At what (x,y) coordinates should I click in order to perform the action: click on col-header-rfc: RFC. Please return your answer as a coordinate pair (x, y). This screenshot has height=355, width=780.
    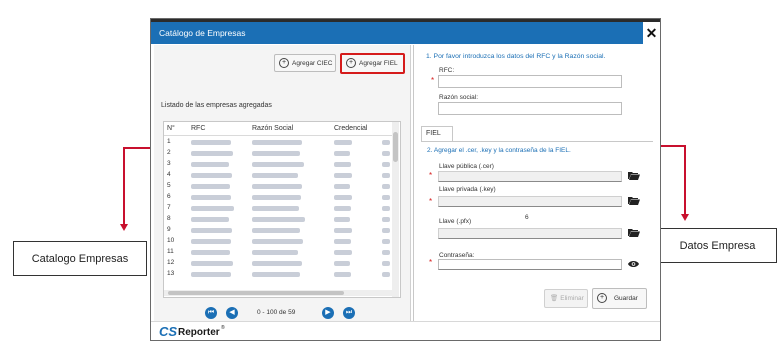
    Looking at the image, I should click on (198, 128).